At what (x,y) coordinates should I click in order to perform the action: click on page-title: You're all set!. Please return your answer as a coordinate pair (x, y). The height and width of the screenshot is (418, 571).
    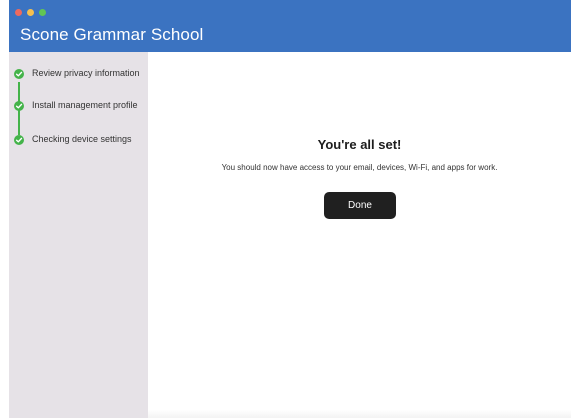
    Looking at the image, I should click on (359, 144).